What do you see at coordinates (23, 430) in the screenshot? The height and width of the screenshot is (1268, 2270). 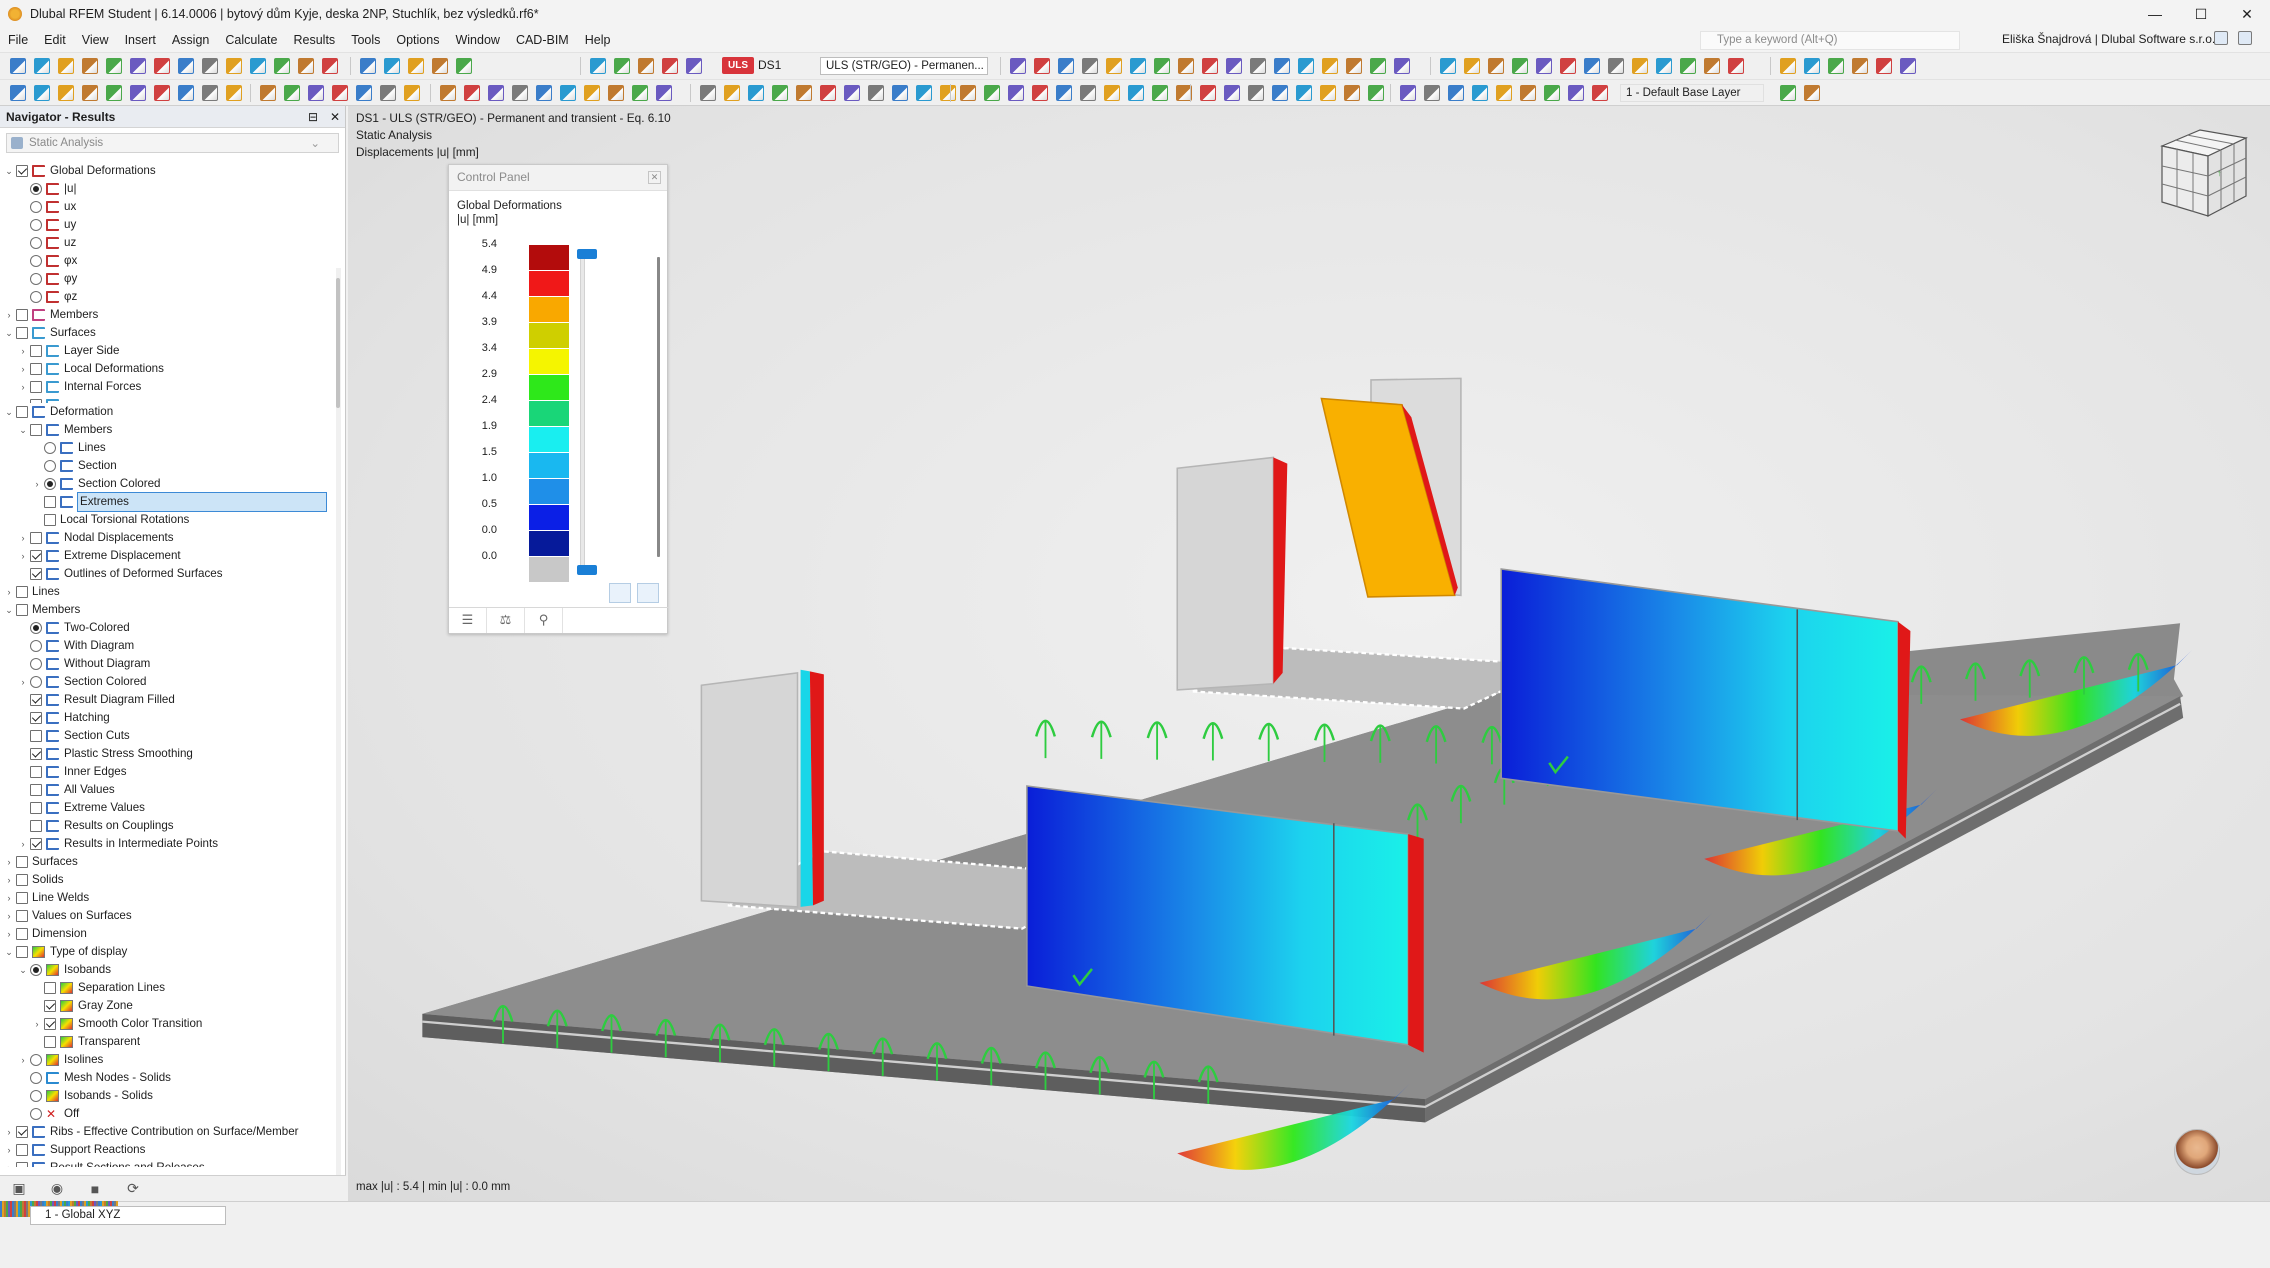 I see `chevron-down-icon: ⌄` at bounding box center [23, 430].